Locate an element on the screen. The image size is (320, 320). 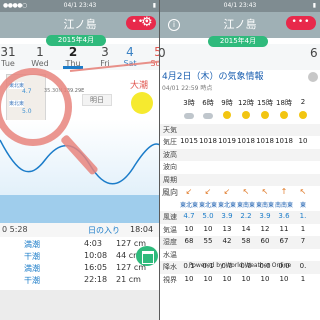
hours-row: 3時 6時 9時 12時 15時 18時 2 is located at coordinates (240, 103).